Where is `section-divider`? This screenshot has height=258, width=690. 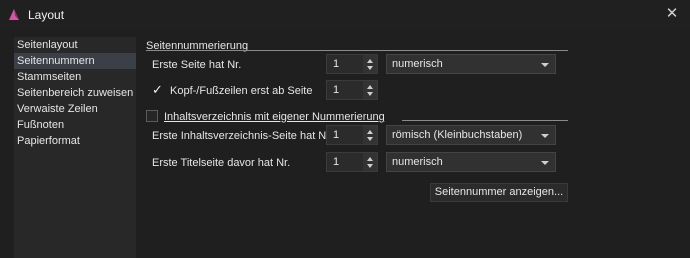
section-divider is located at coordinates (357, 50).